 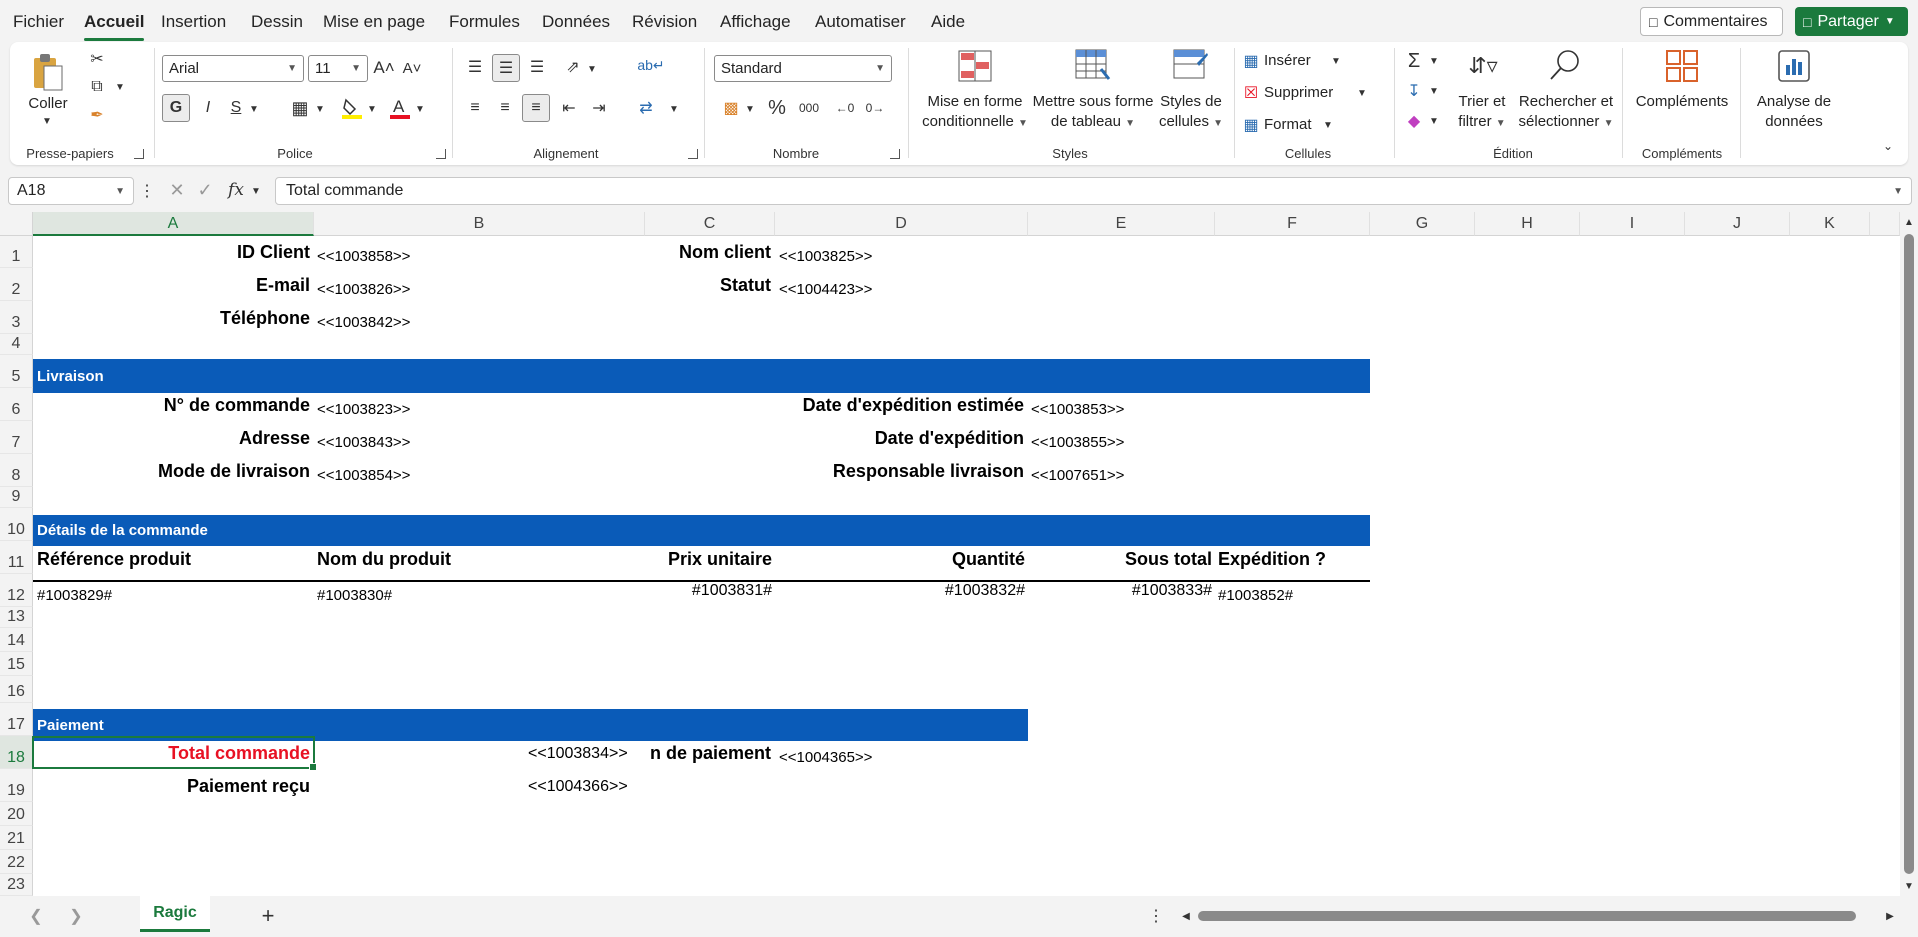 What do you see at coordinates (536, 108) in the screenshot?
I see `align-right-icon: ≡` at bounding box center [536, 108].